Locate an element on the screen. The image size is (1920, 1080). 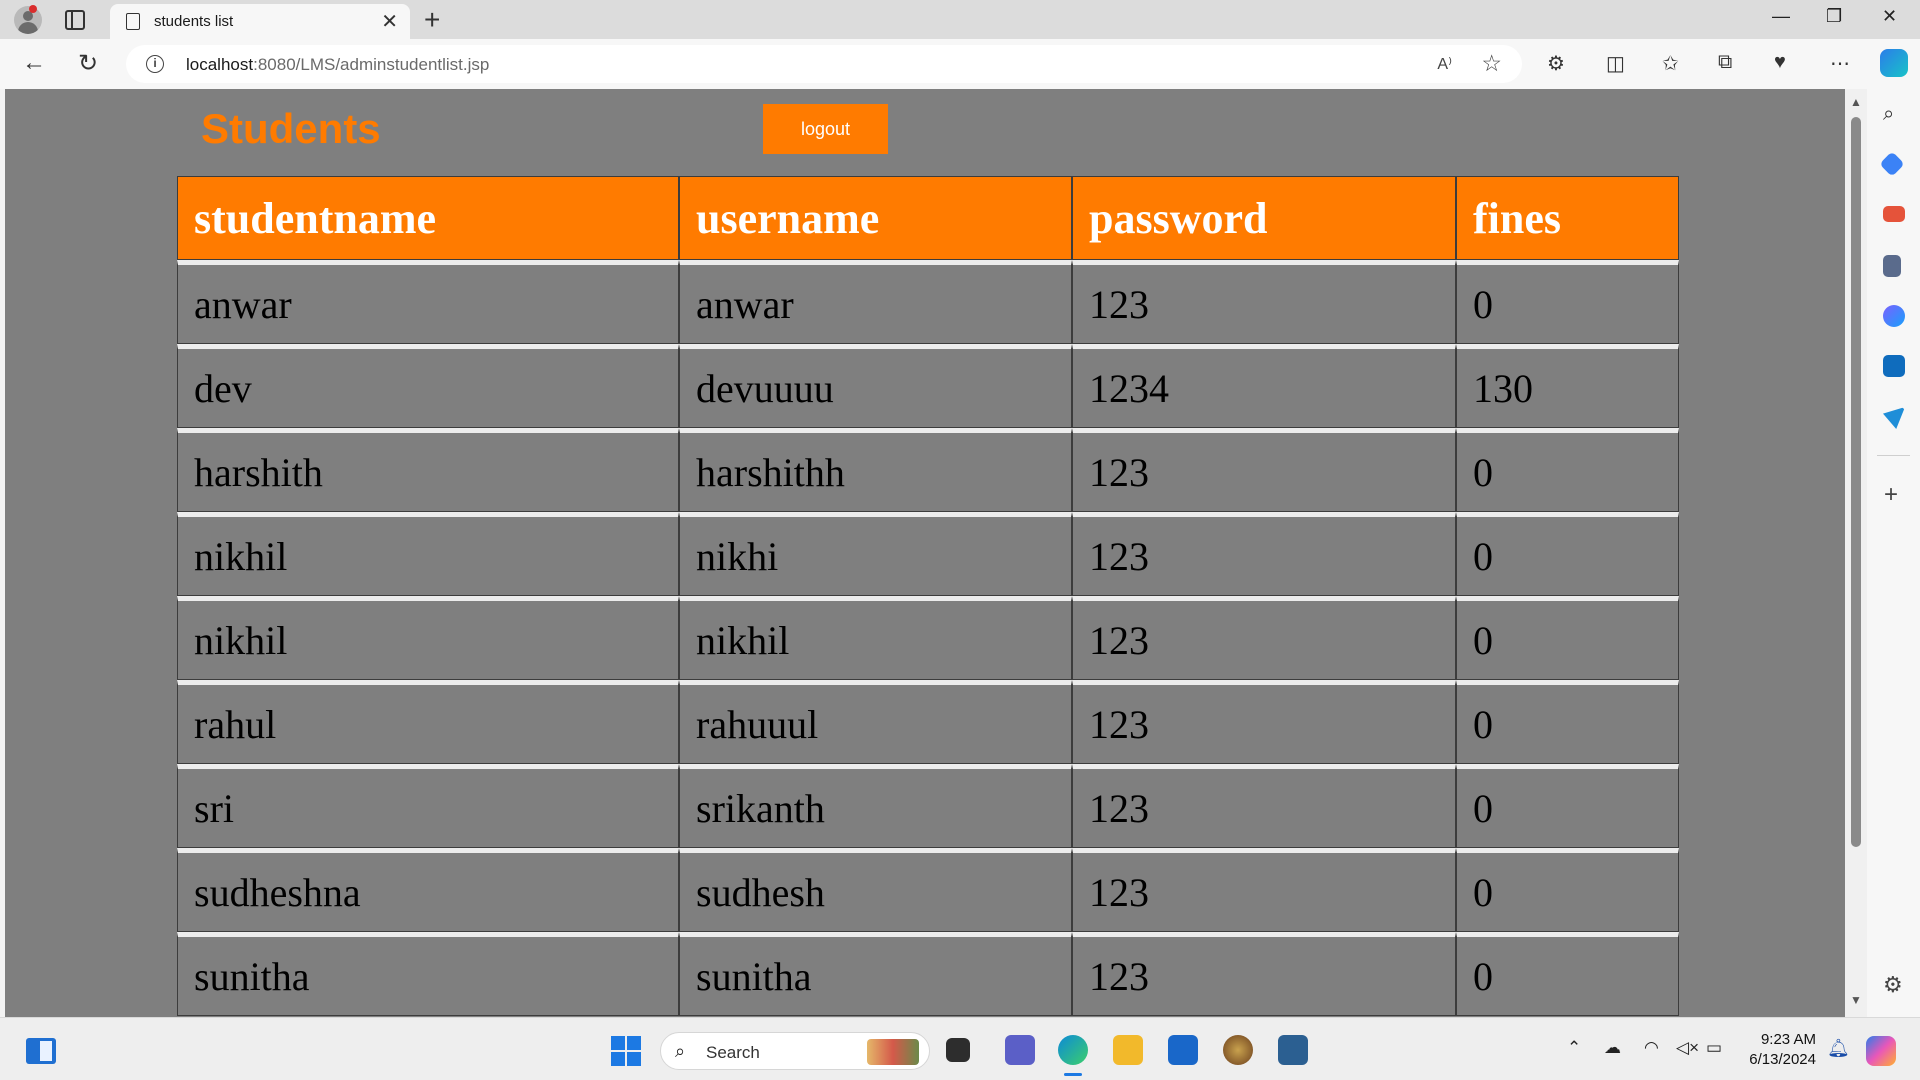
more-menu-icon: ⋯ is located at coordinates (1840, 63).